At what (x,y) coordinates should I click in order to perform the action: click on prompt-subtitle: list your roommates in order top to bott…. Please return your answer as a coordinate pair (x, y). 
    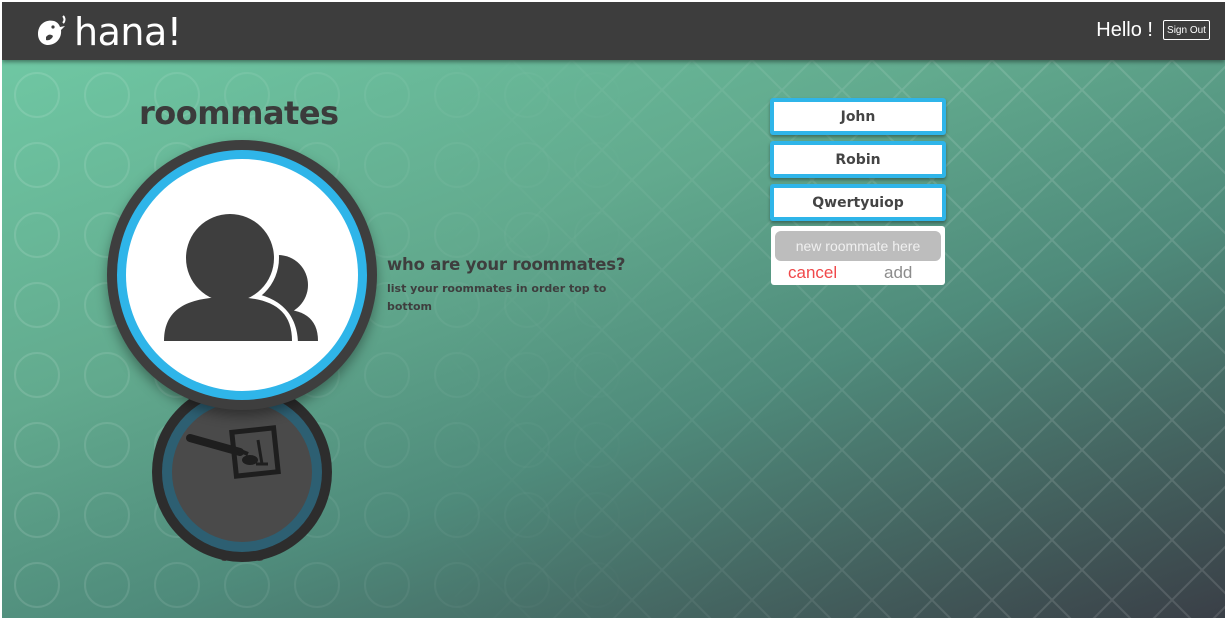
    Looking at the image, I should click on (497, 297).